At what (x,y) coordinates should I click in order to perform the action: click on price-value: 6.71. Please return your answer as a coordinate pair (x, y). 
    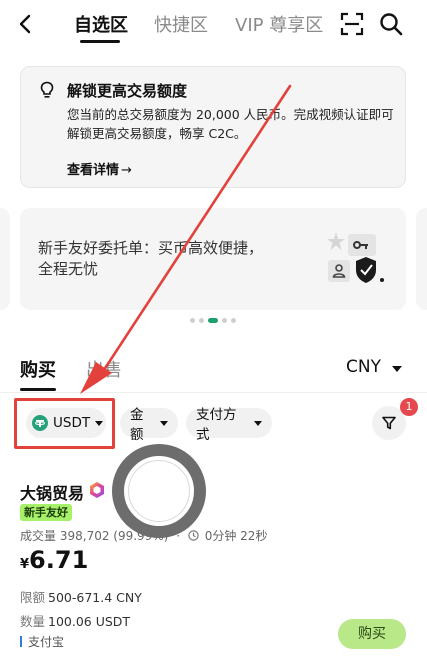
    Looking at the image, I should click on (59, 560).